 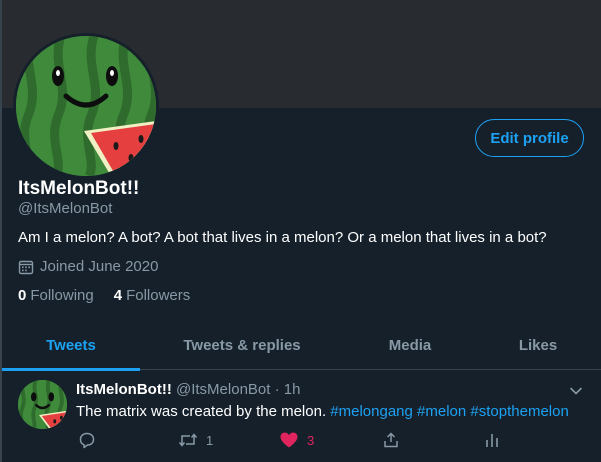 I want to click on analytics-button, so click(x=492, y=440).